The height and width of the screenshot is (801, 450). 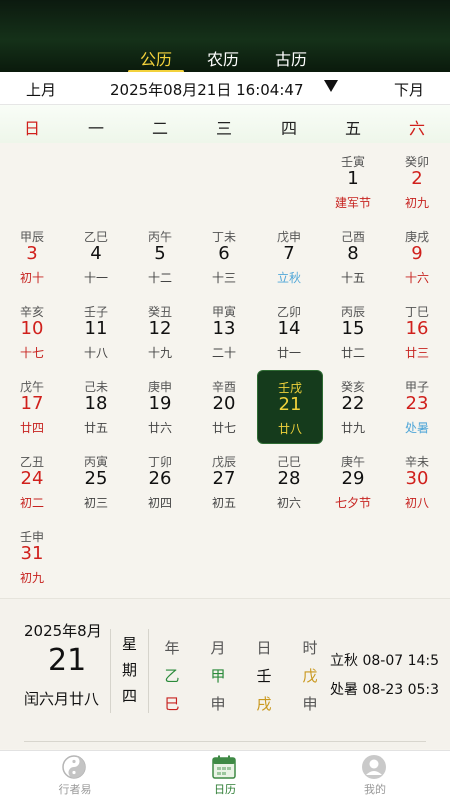 I want to click on calendar-day: 庚戌 9 十六, so click(x=417, y=256).